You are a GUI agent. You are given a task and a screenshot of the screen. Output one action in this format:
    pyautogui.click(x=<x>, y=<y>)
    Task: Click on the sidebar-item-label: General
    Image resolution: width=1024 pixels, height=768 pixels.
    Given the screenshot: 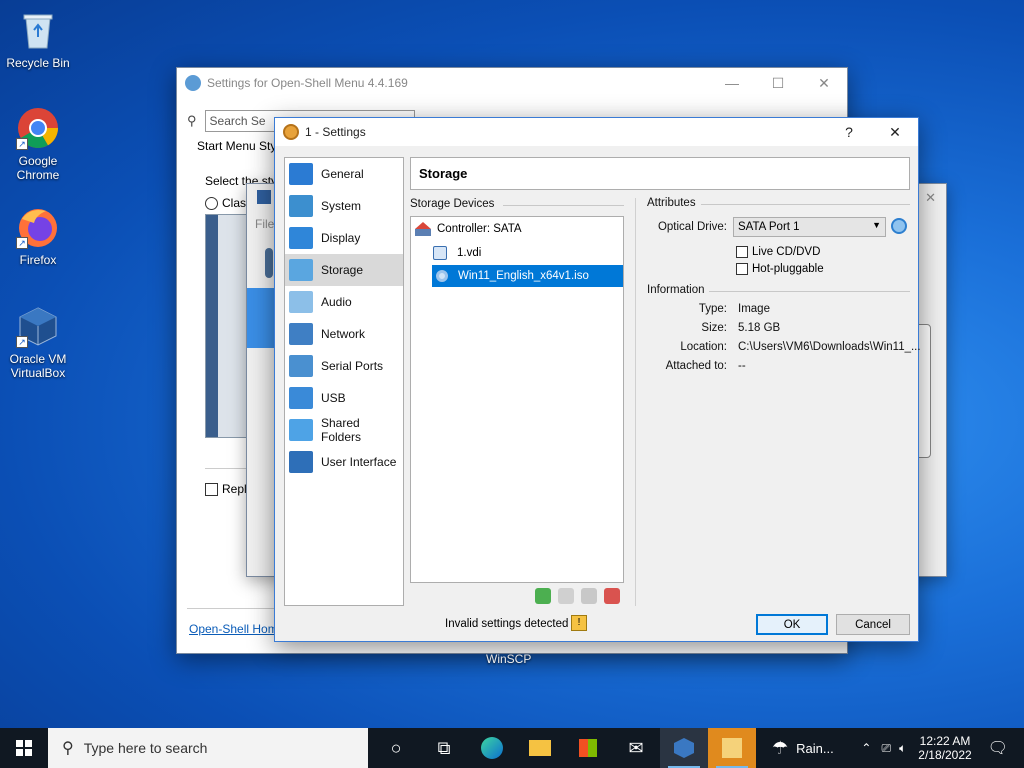 What is the action you would take?
    pyautogui.click(x=342, y=174)
    